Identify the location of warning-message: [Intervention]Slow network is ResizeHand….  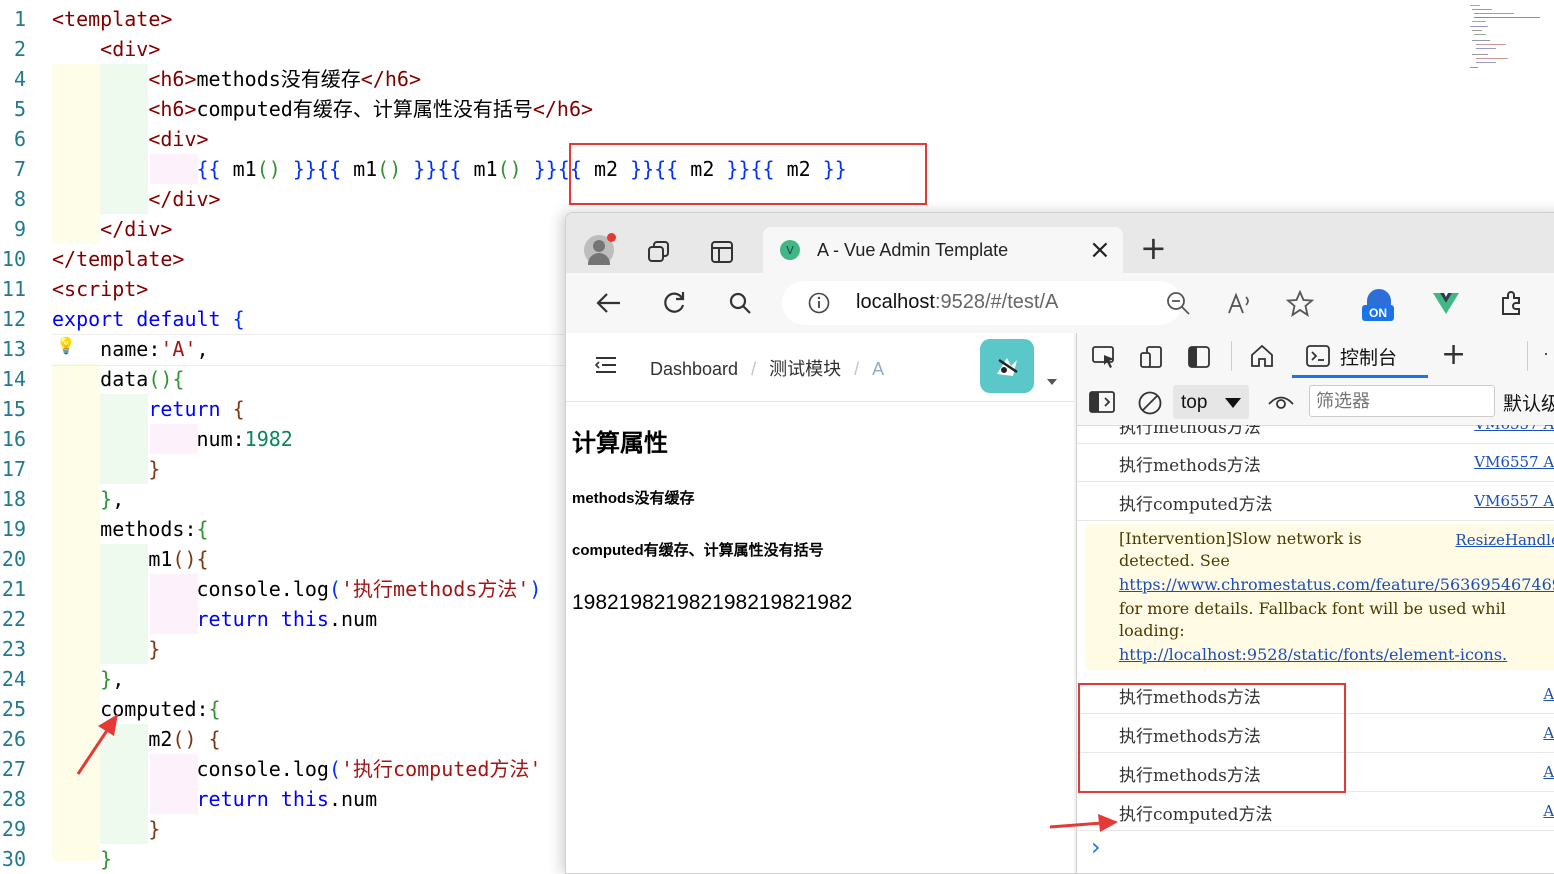
(1319, 597).